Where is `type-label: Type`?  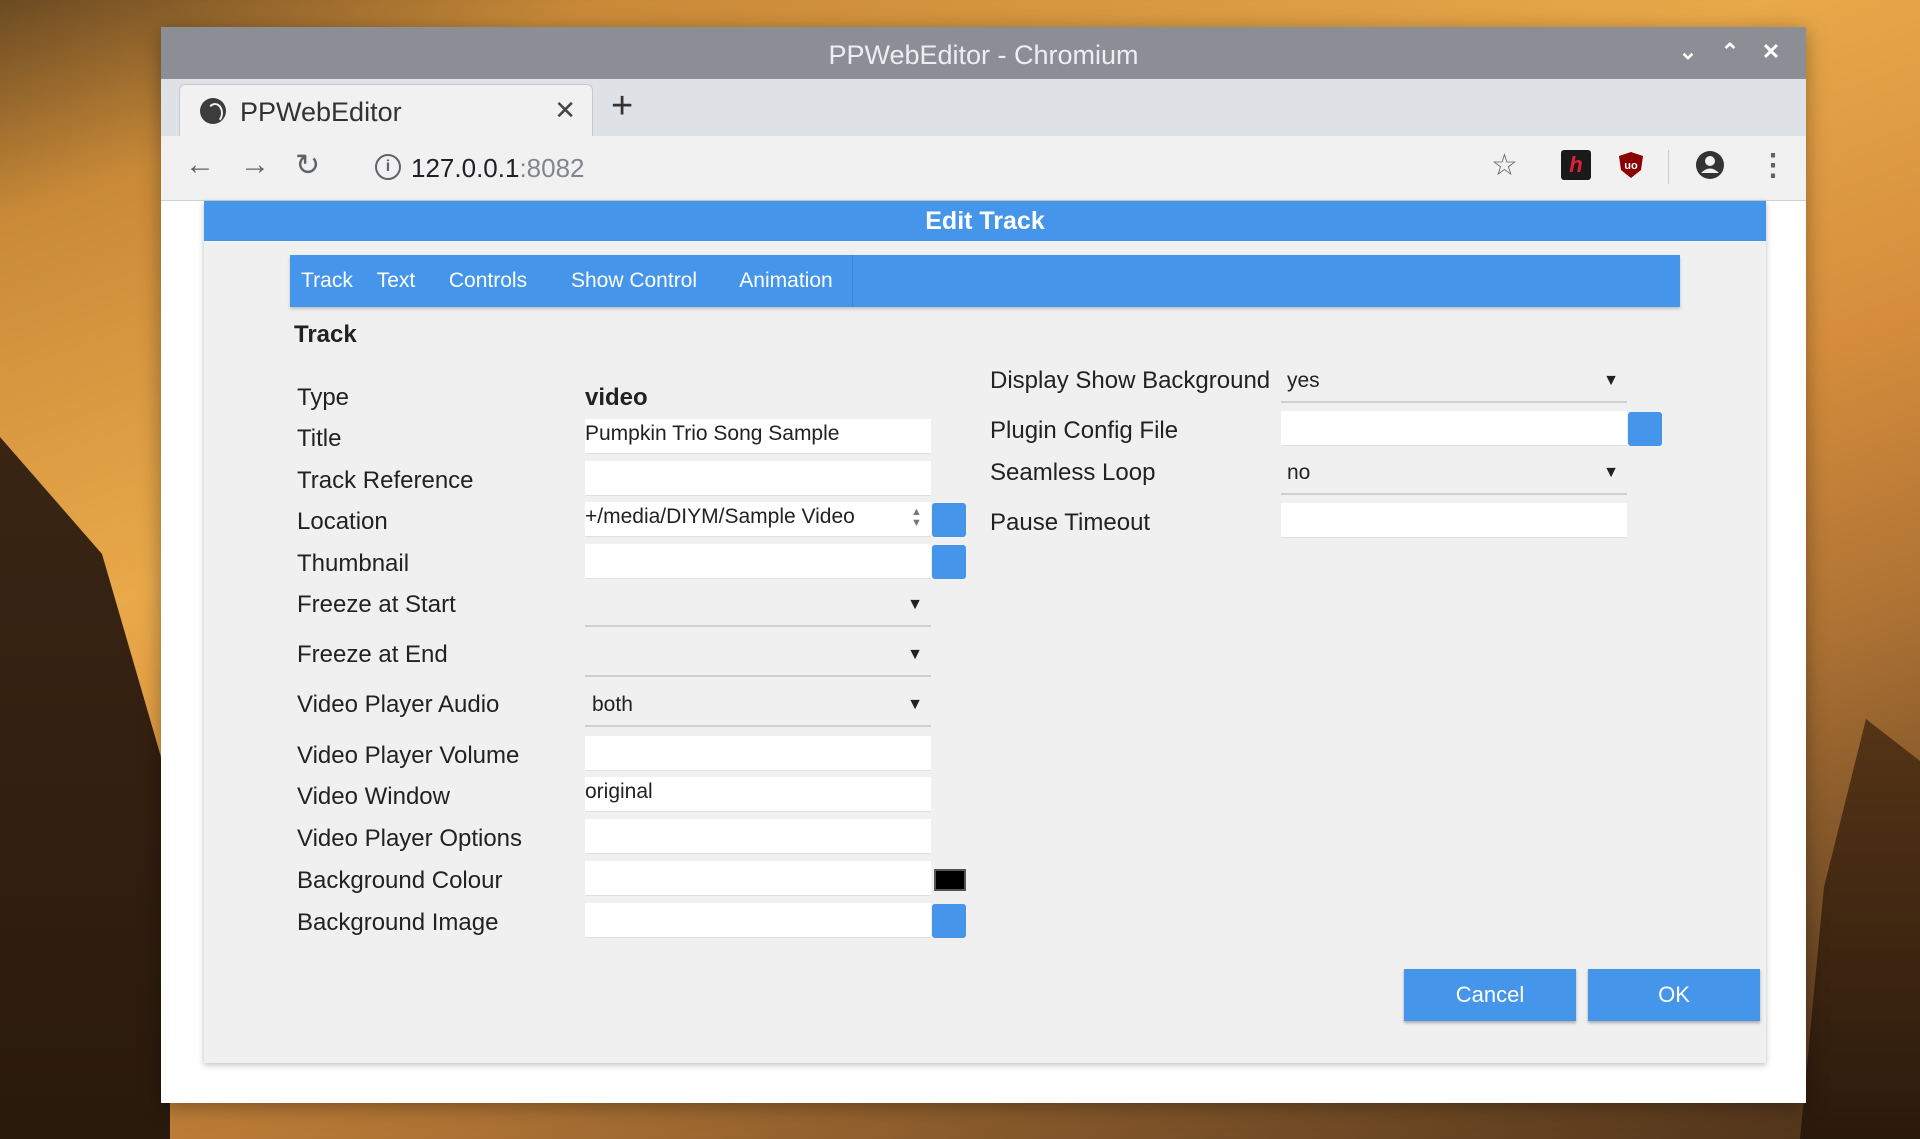 type-label: Type is located at coordinates (323, 397).